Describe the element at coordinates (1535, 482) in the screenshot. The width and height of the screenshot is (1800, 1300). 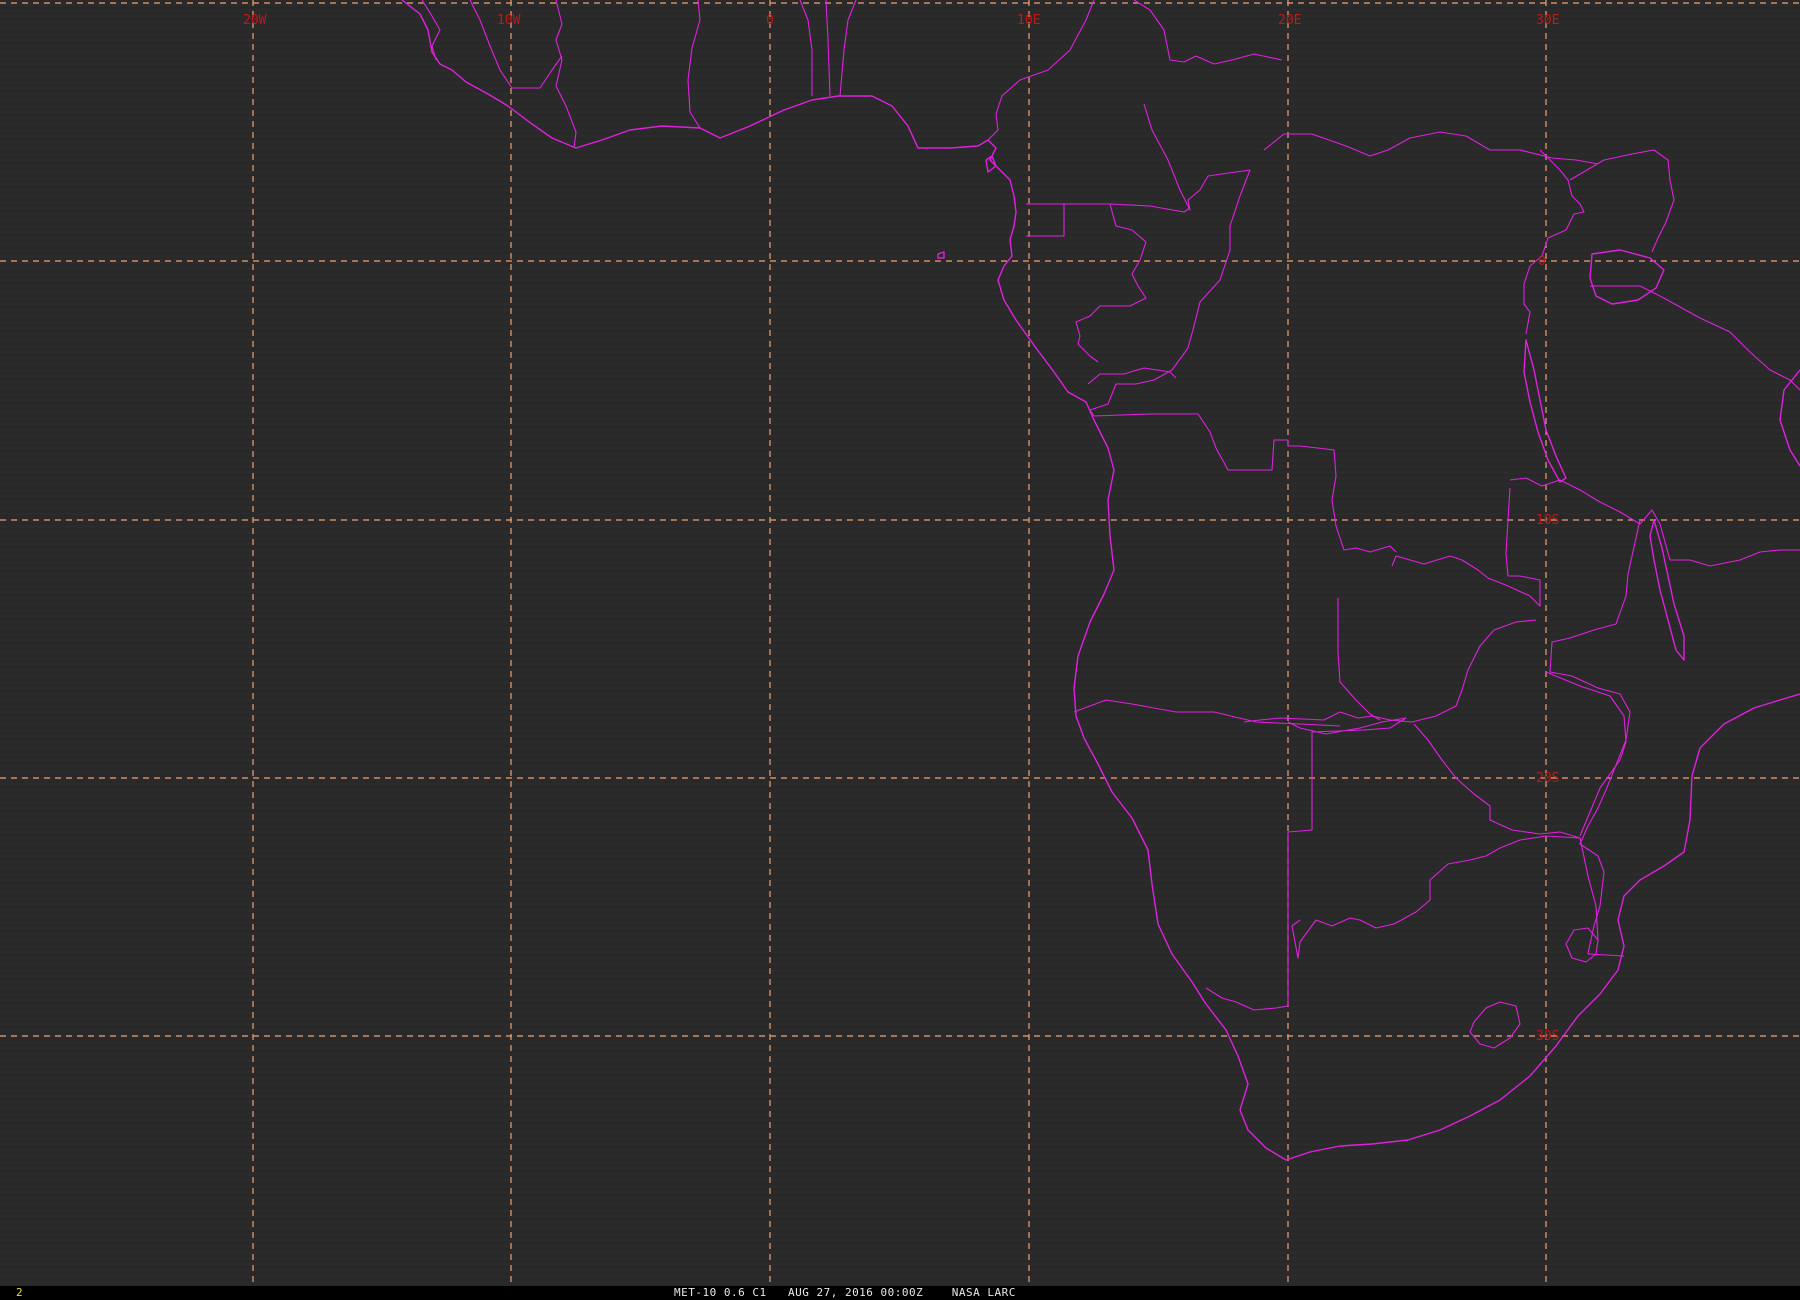
I see `border-zambia-tanzania` at that location.